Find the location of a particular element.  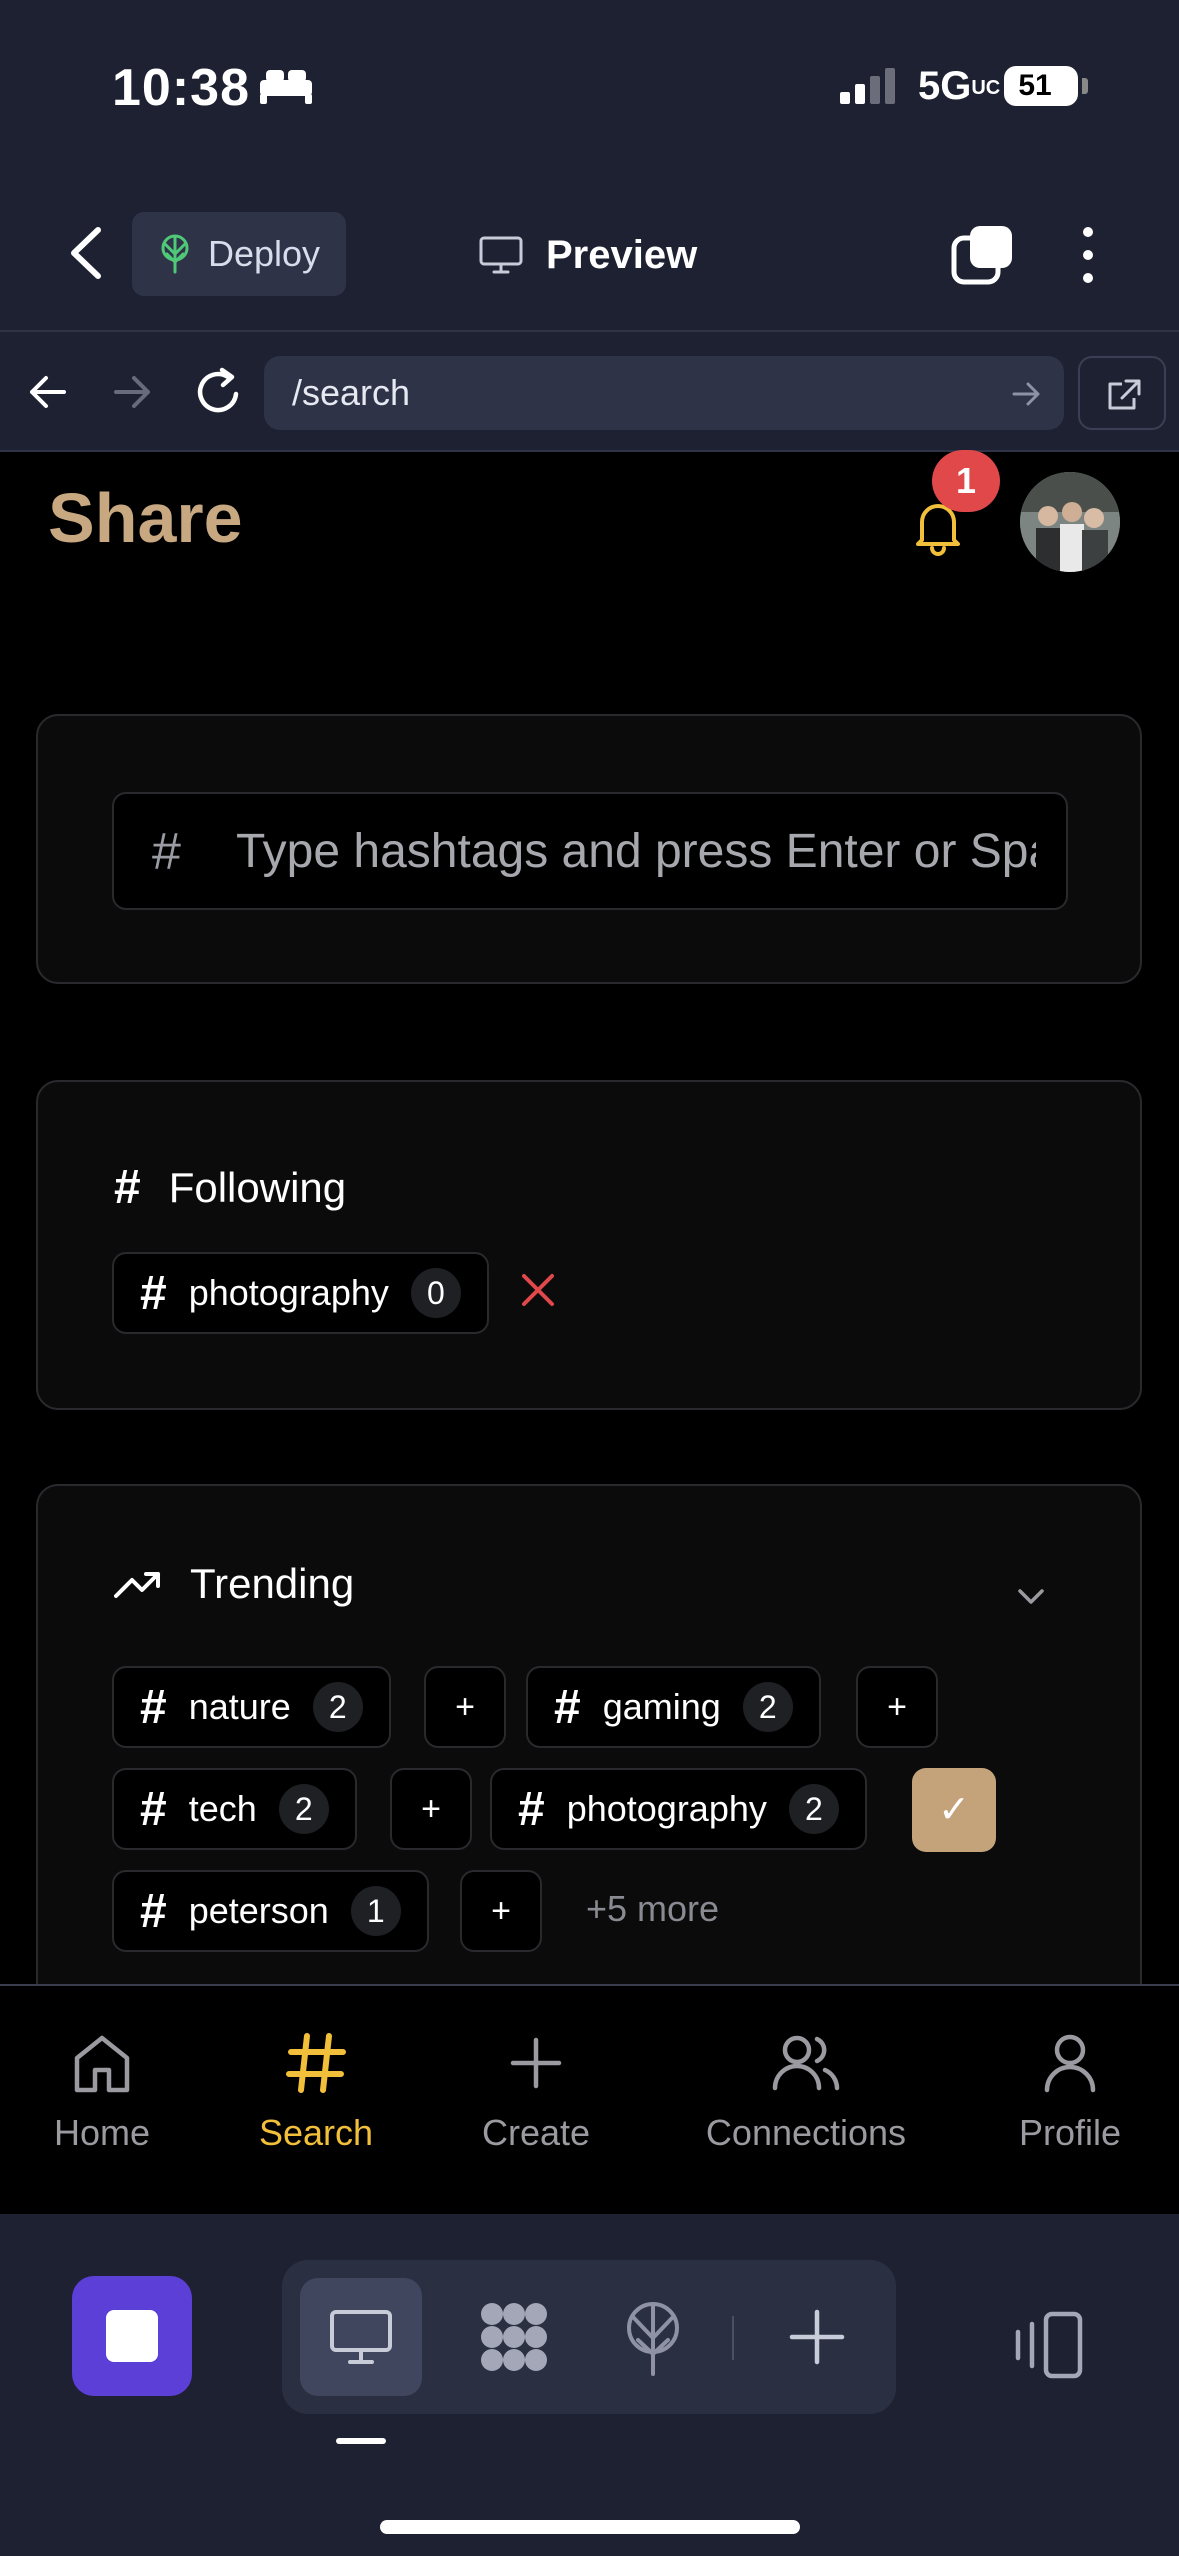

external-link-icon is located at coordinates (1124, 394).